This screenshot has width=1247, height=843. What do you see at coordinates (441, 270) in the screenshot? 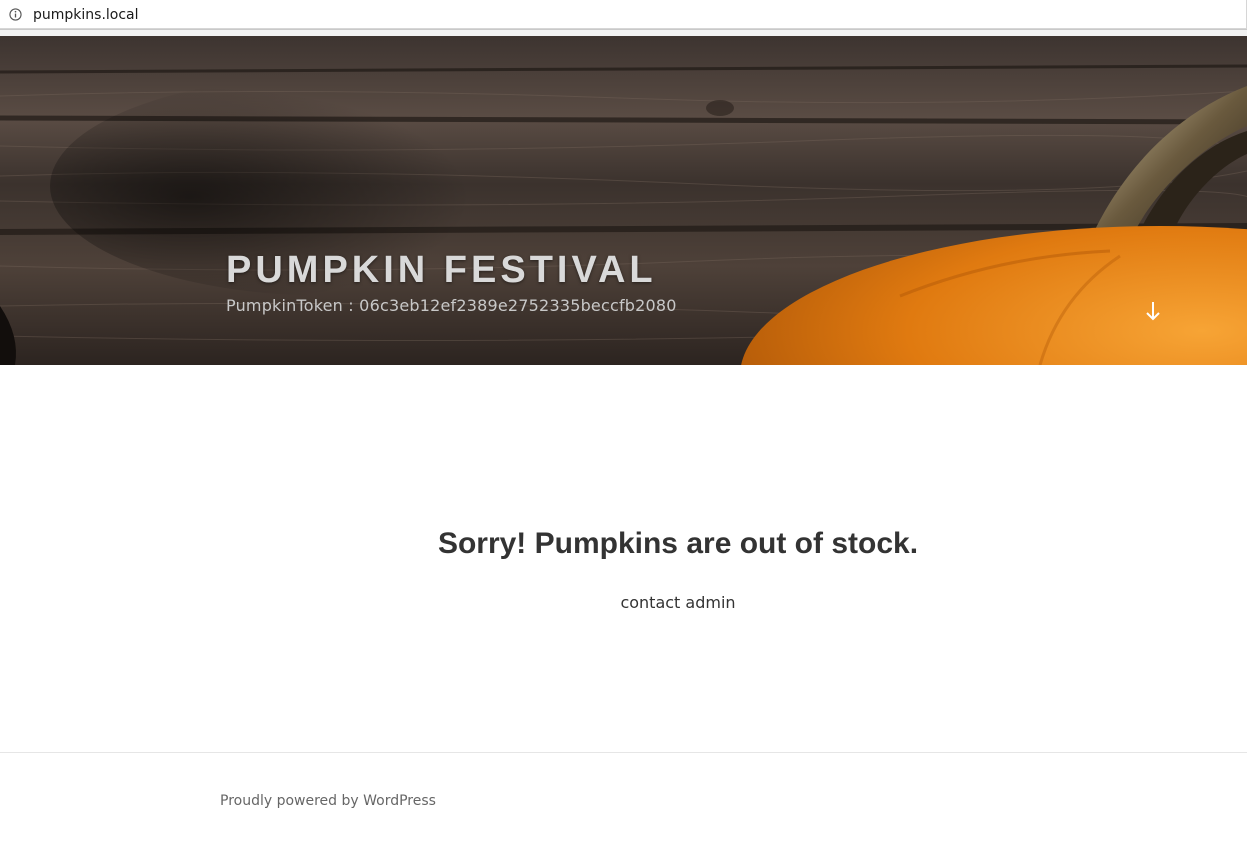
I see `site-title: PUMPKIN FESTIVAL` at bounding box center [441, 270].